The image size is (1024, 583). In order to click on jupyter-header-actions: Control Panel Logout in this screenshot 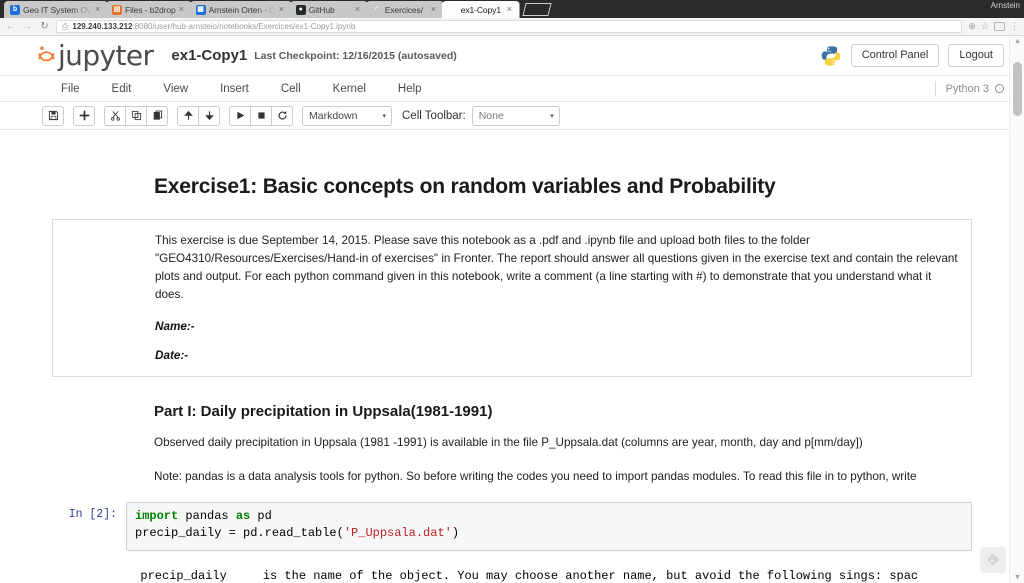, I will do `click(912, 55)`.